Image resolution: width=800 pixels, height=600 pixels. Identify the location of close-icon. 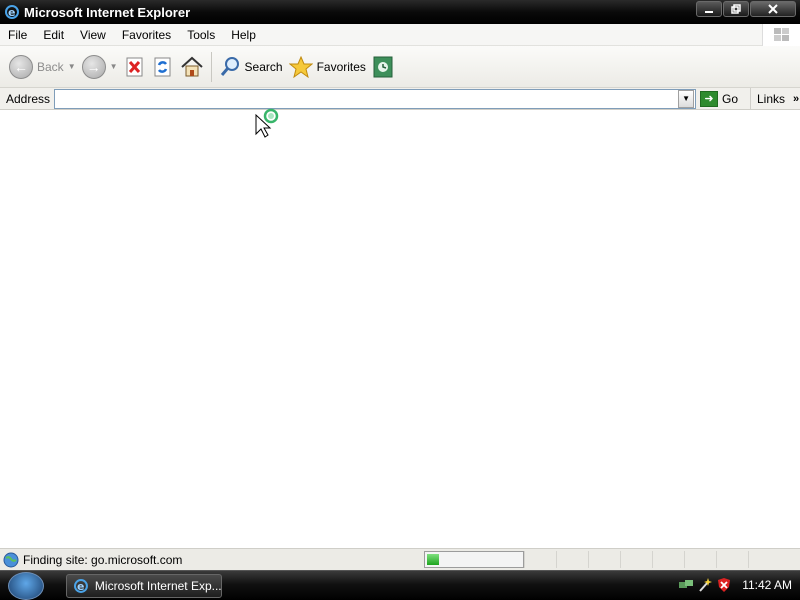
(773, 9).